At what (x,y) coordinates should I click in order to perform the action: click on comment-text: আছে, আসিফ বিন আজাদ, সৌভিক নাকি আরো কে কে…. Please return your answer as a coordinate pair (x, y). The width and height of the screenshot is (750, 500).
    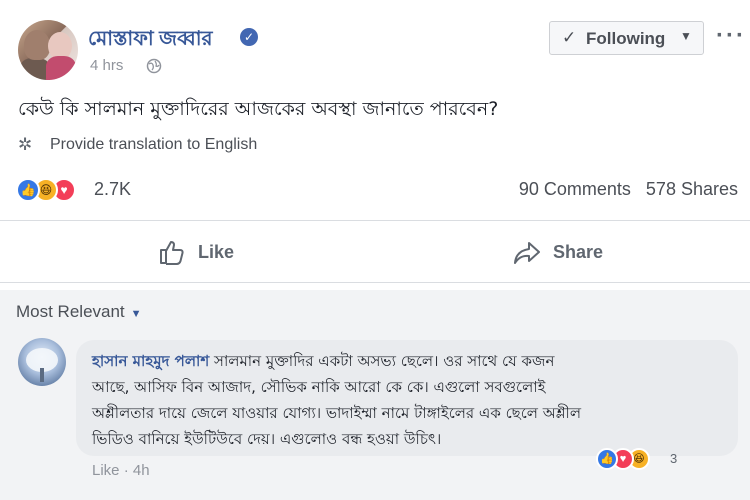
    Looking at the image, I should click on (319, 387).